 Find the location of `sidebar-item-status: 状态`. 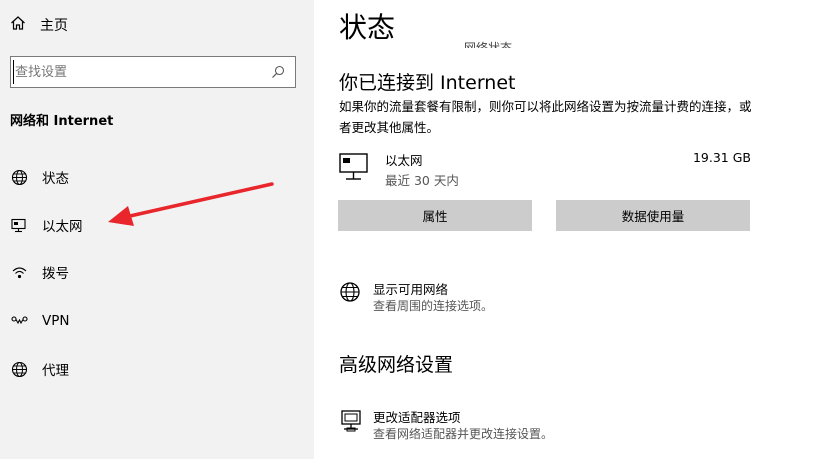

sidebar-item-status: 状态 is located at coordinates (39, 177).